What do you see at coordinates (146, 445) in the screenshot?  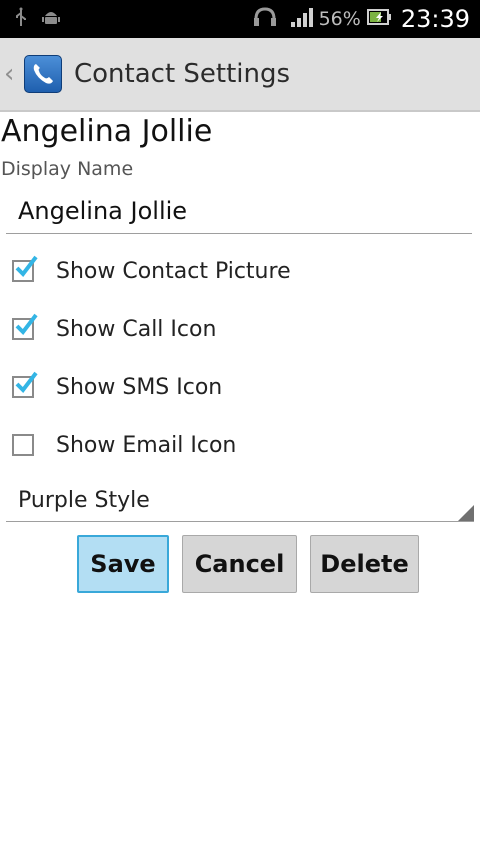 I see `option-label: Show Email Icon` at bounding box center [146, 445].